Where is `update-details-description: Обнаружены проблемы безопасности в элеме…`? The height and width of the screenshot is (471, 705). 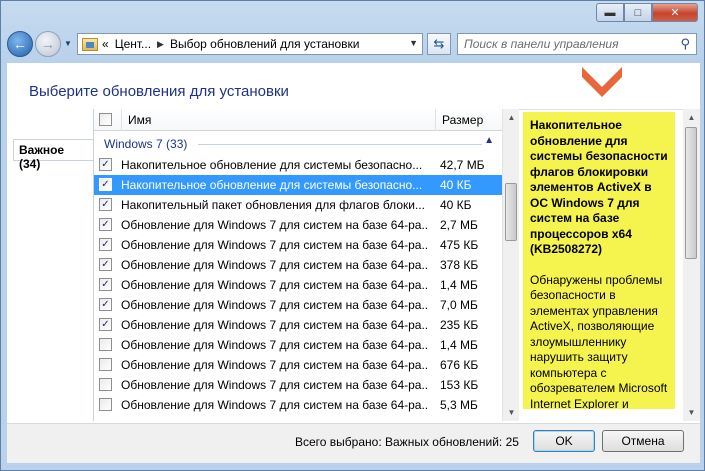
update-details-description: Обнаружены проблемы безопасности в элеме… is located at coordinates (599, 341).